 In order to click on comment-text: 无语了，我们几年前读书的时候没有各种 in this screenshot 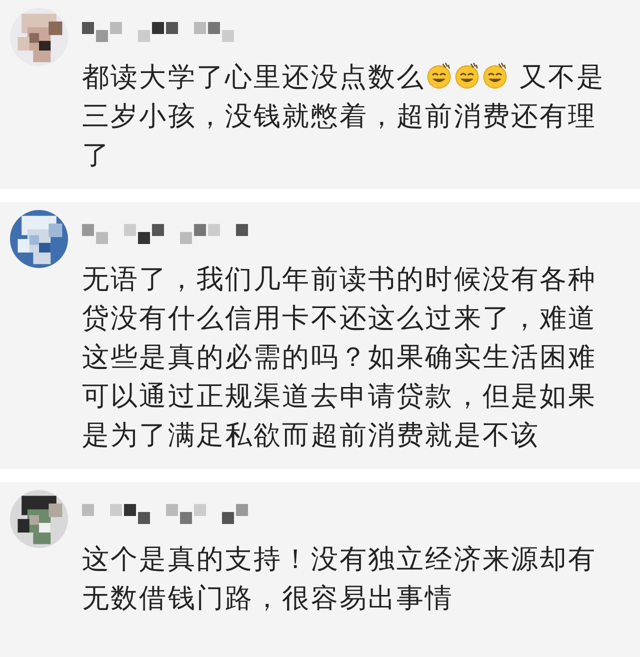, I will do `click(339, 279)`.